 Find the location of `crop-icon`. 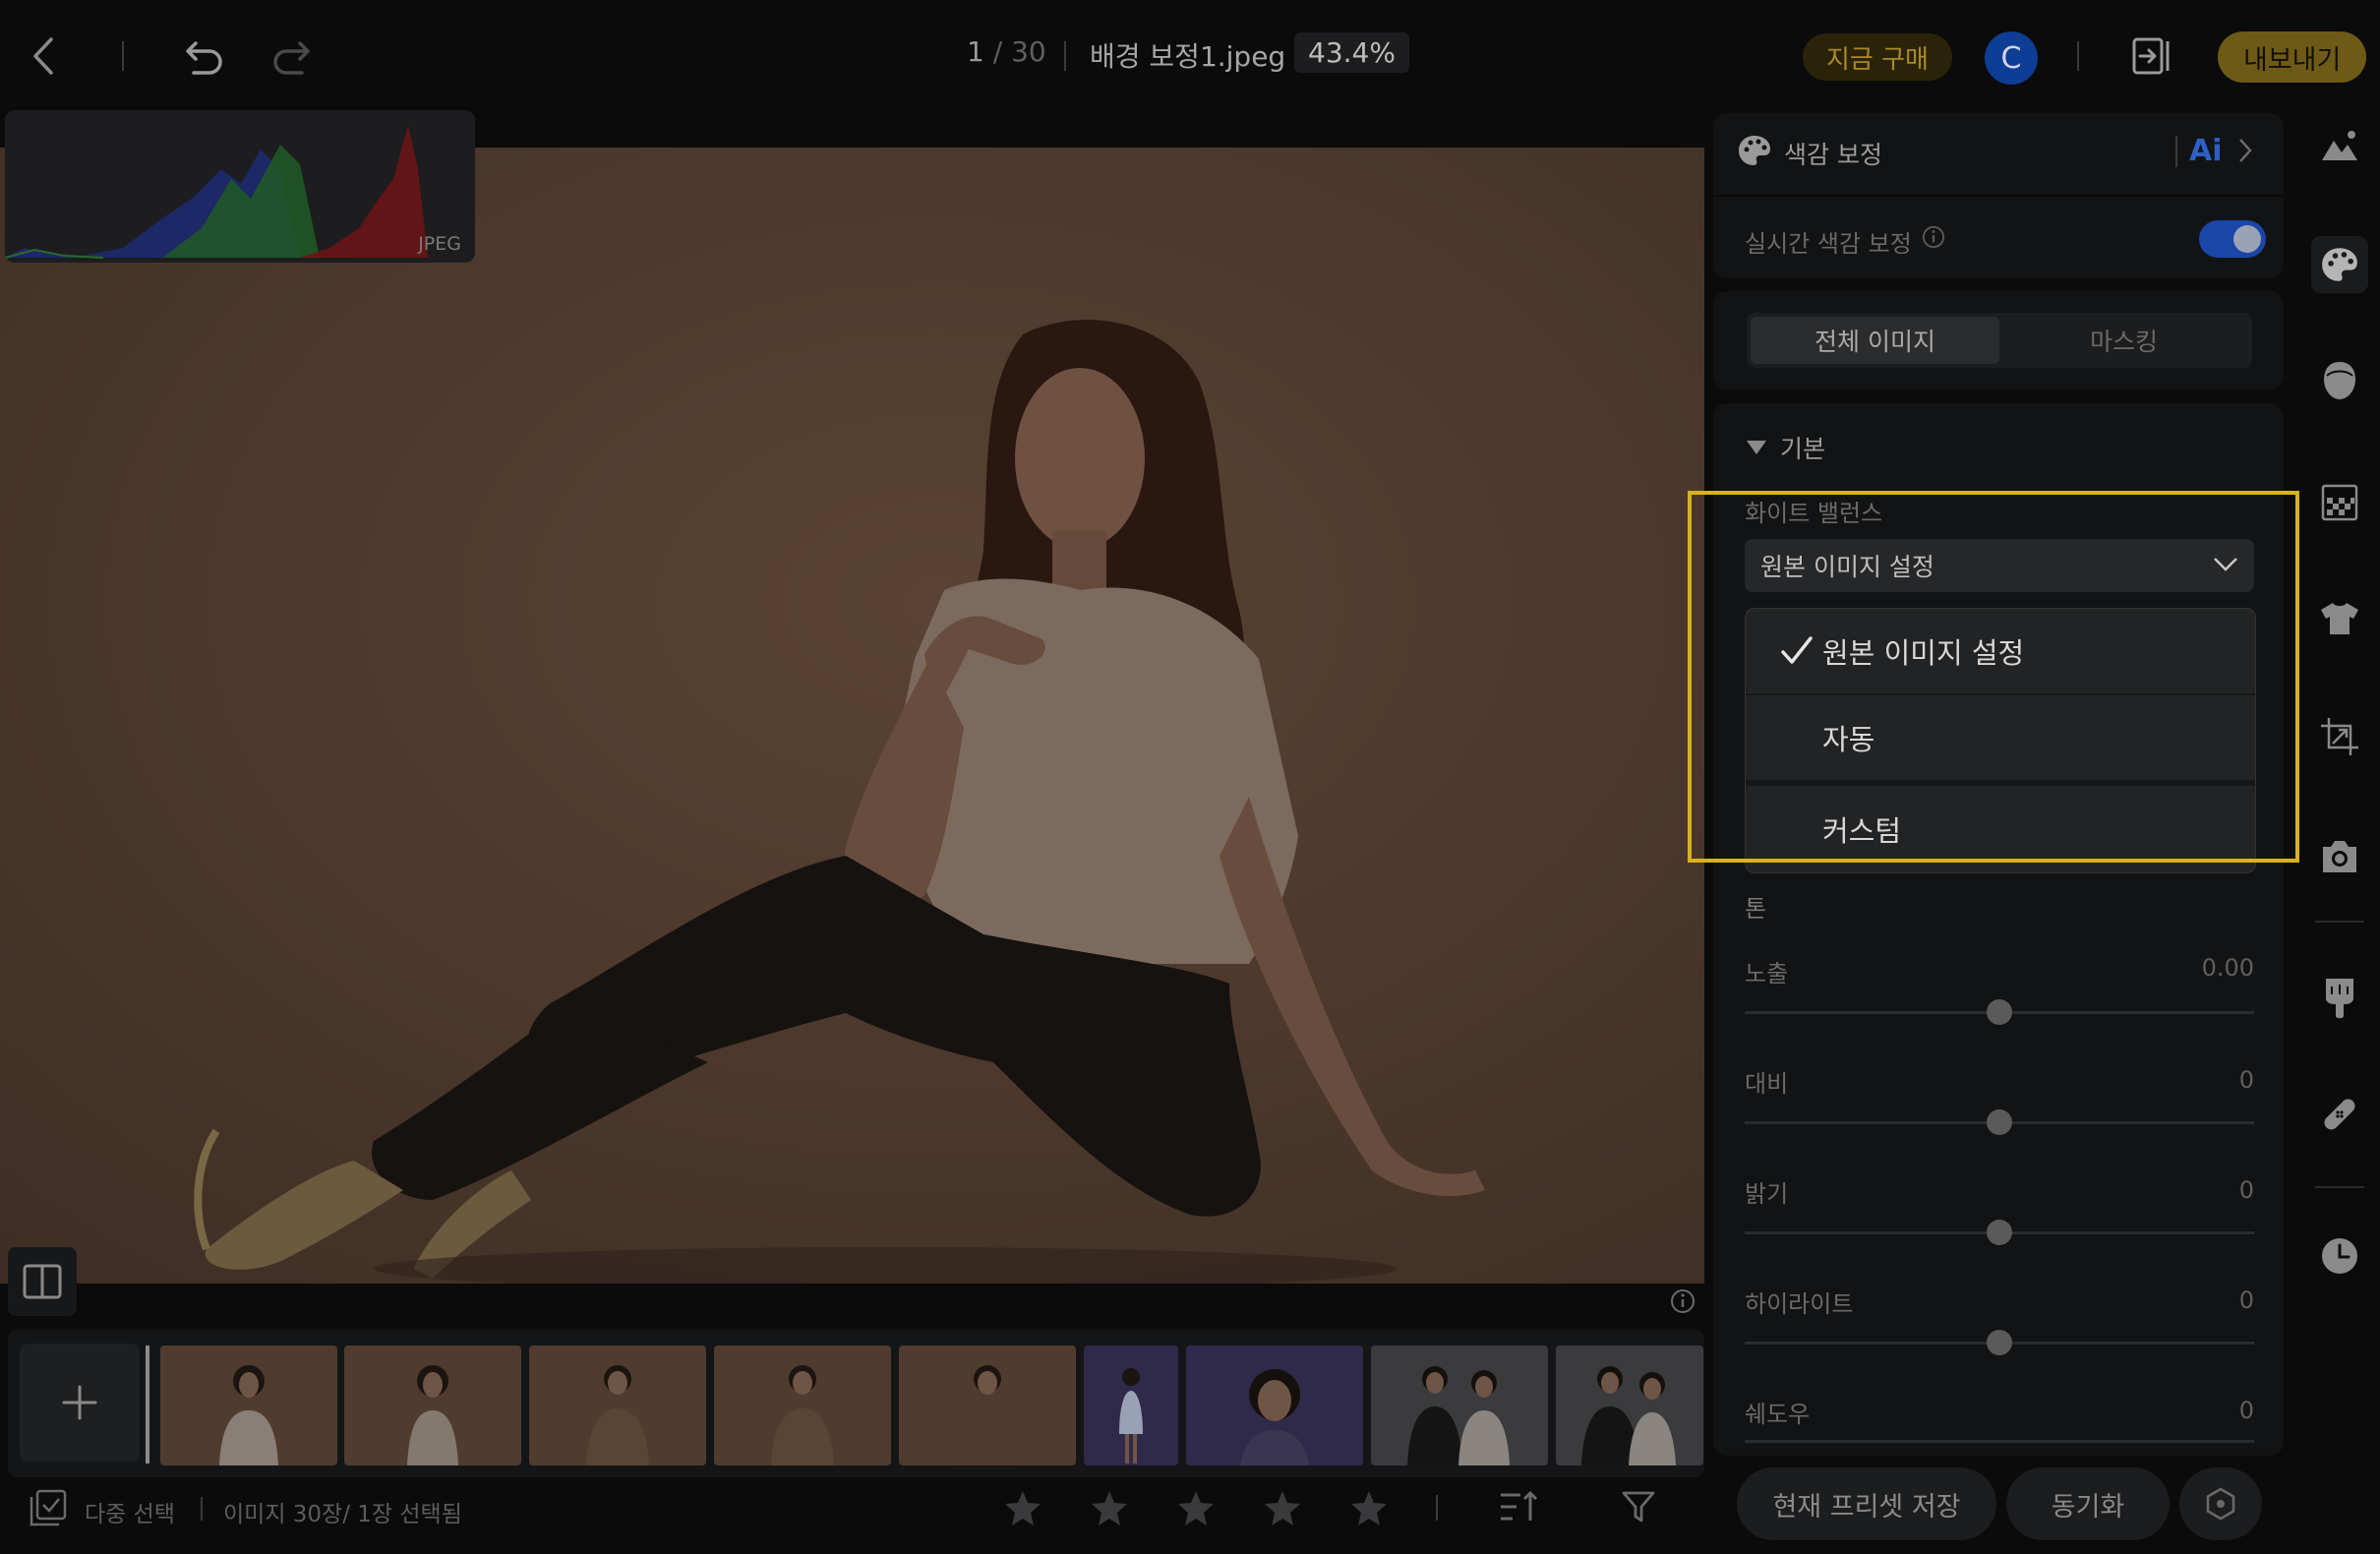

crop-icon is located at coordinates (2339, 736).